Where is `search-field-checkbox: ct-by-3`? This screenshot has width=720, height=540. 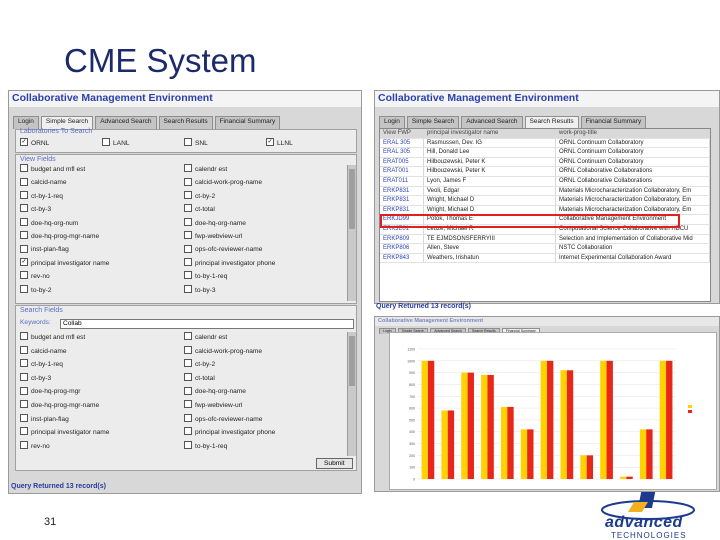 search-field-checkbox: ct-by-3 is located at coordinates (35, 378).